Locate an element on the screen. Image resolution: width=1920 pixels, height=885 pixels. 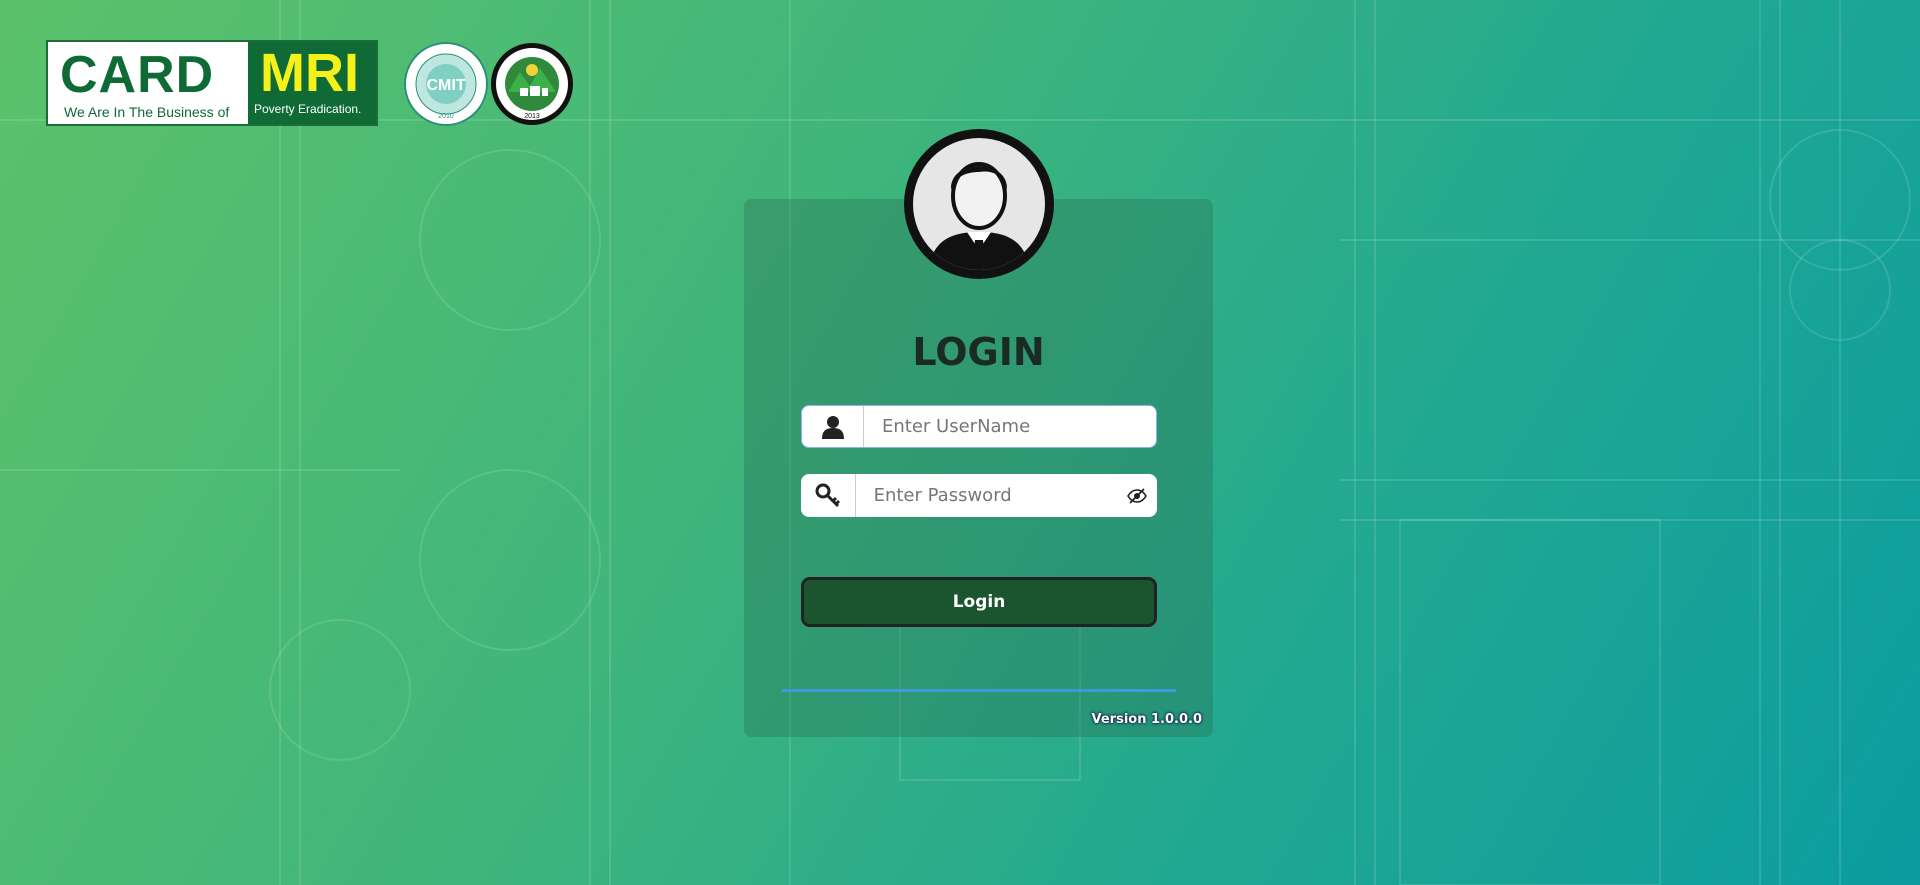
username-input is located at coordinates (1010, 426).